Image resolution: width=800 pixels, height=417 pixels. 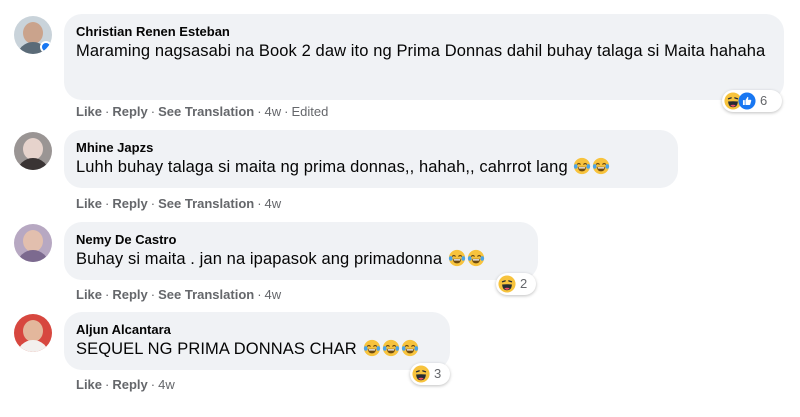 I want to click on comment-actions: Like · Reply · See Translation · 4w · Edited, so click(x=202, y=111).